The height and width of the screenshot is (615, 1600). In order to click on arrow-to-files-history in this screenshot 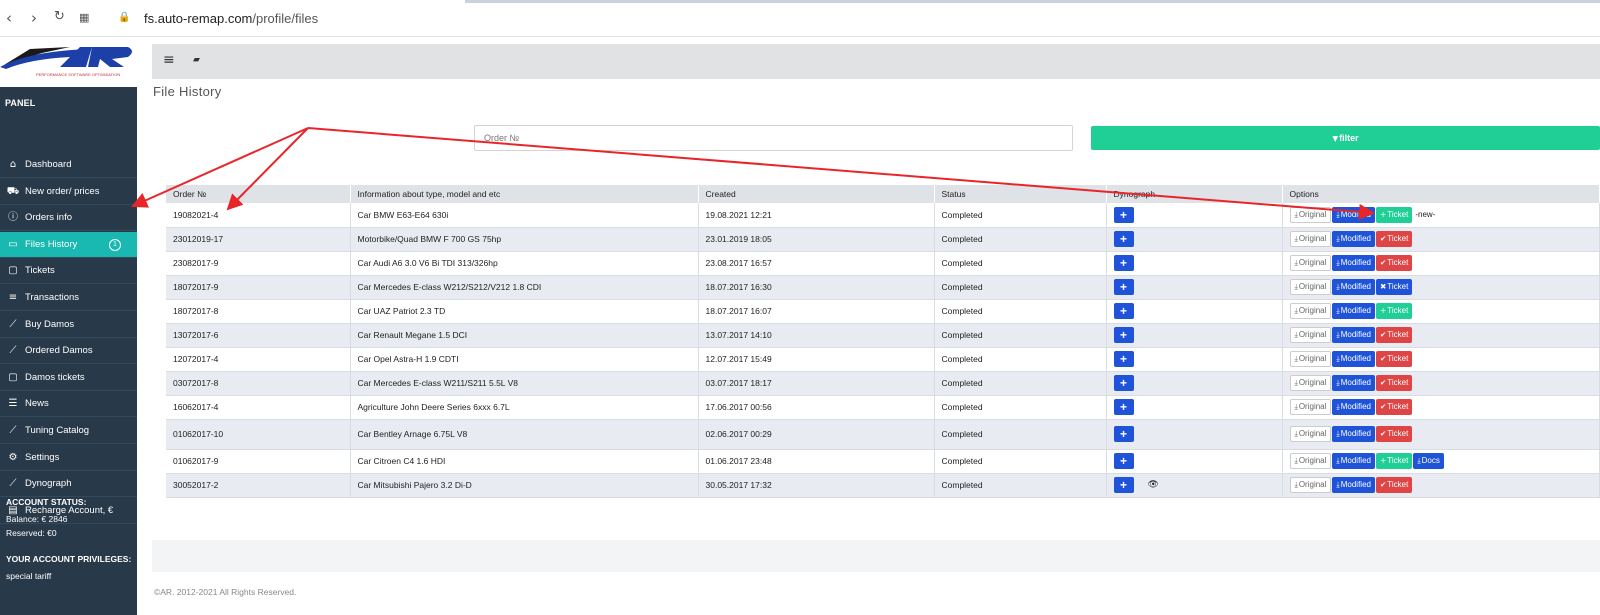, I will do `click(220, 167)`.